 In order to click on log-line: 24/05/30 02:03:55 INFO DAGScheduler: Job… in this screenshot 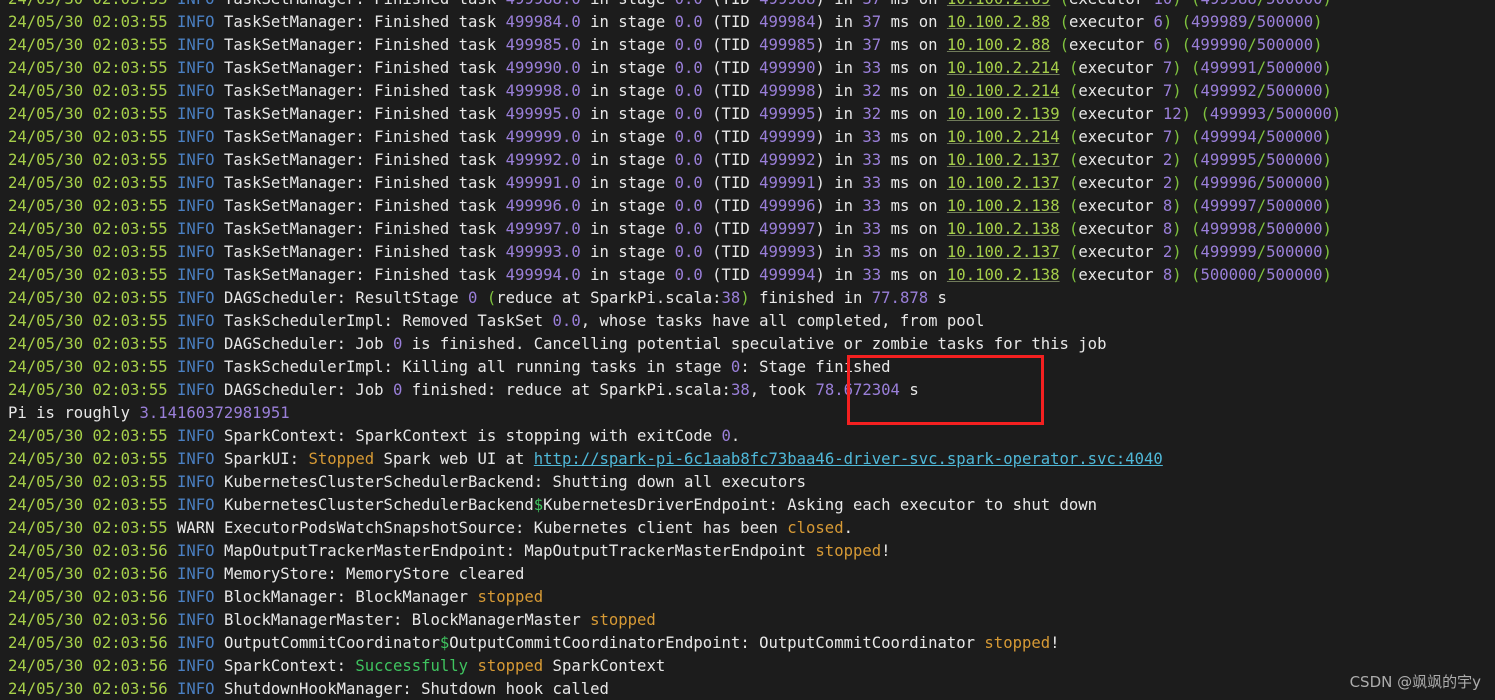, I will do `click(751, 390)`.